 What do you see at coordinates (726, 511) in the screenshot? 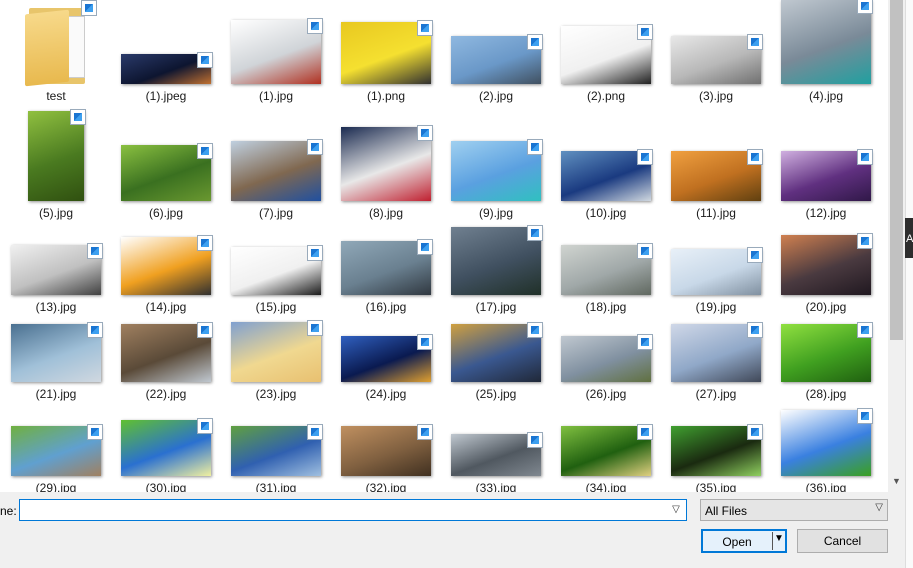
I see `file-type-value: All Files` at bounding box center [726, 511].